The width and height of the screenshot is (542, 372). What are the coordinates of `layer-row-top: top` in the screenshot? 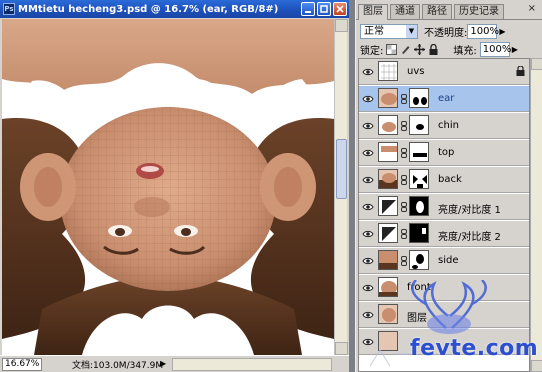 It's located at (444, 153).